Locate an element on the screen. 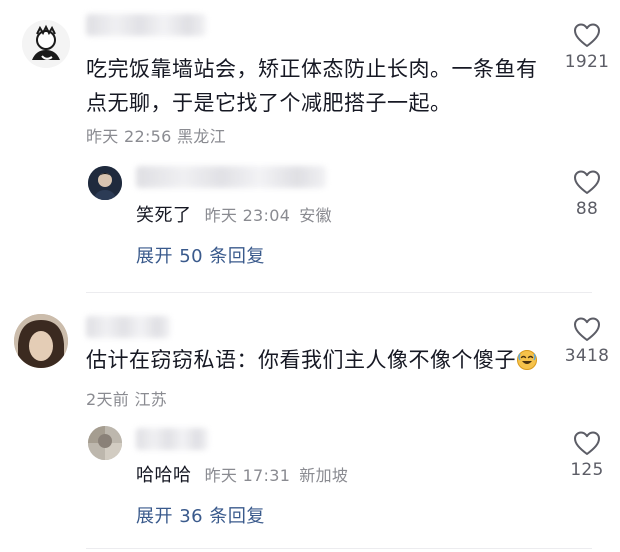 The width and height of the screenshot is (620, 552). reply-like-button: 125 is located at coordinates (585, 455).